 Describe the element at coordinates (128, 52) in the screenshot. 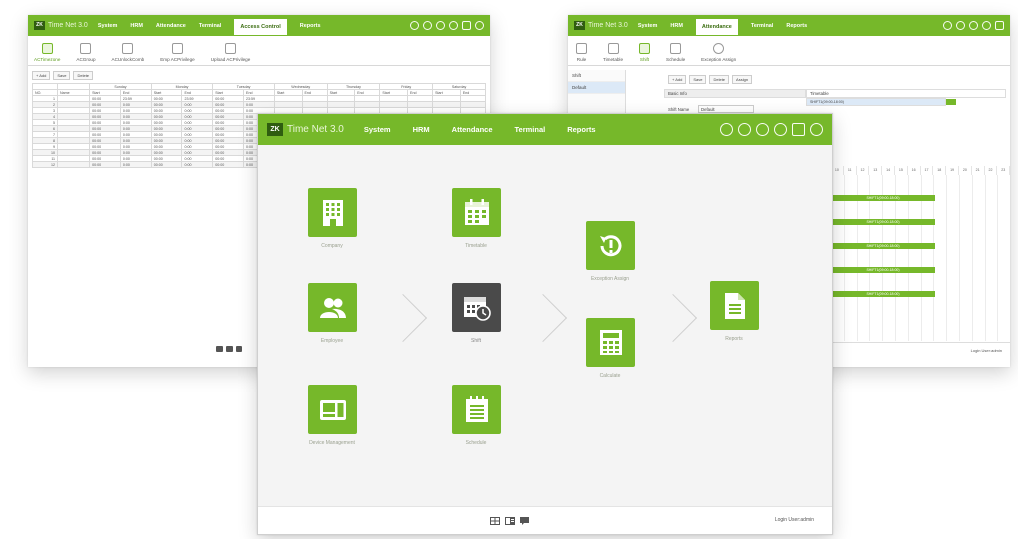

I see `toolbar-acunlockcomb: ACUnlockComb` at that location.